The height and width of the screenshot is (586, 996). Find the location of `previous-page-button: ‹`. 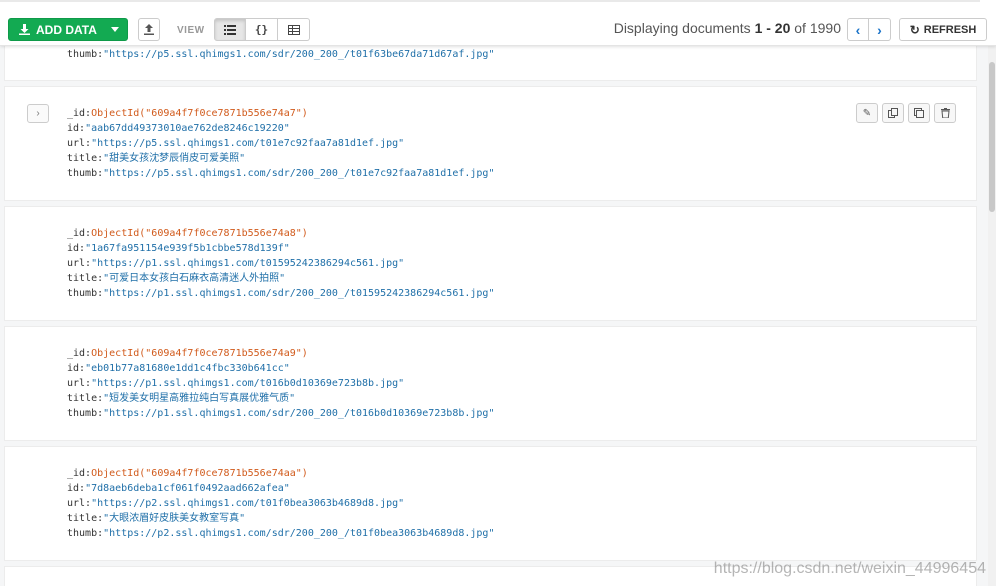

previous-page-button: ‹ is located at coordinates (858, 29).